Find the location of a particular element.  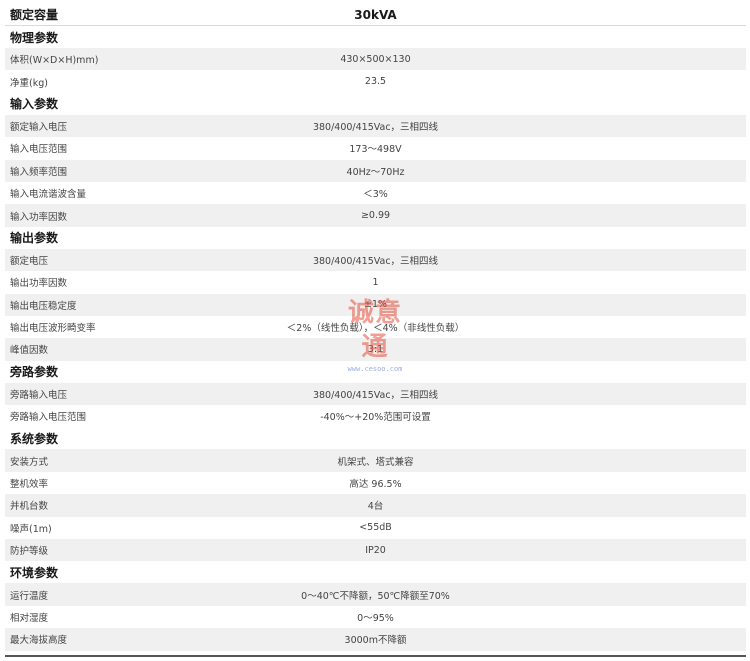

row-value: 3:1 is located at coordinates (375, 349).